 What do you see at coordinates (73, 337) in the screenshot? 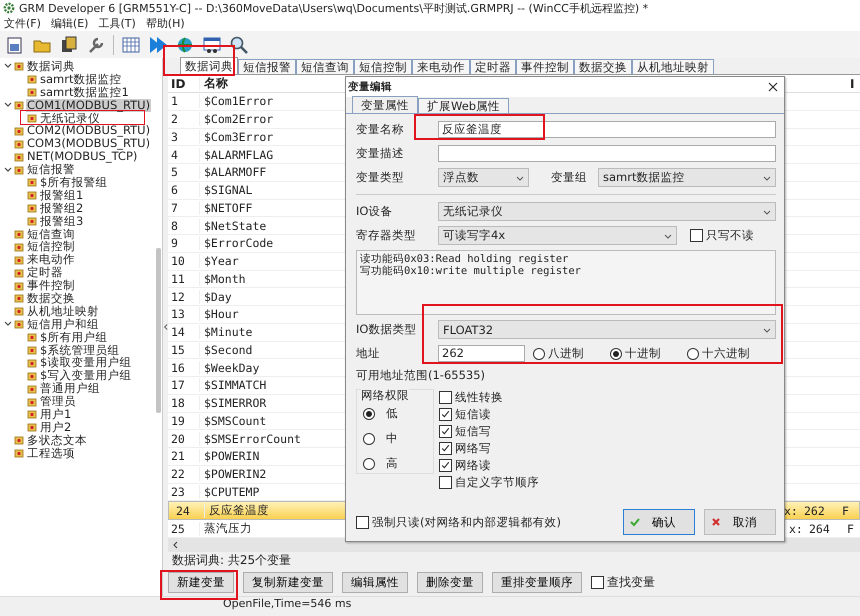
I see `tree-item: $所有用户组` at bounding box center [73, 337].